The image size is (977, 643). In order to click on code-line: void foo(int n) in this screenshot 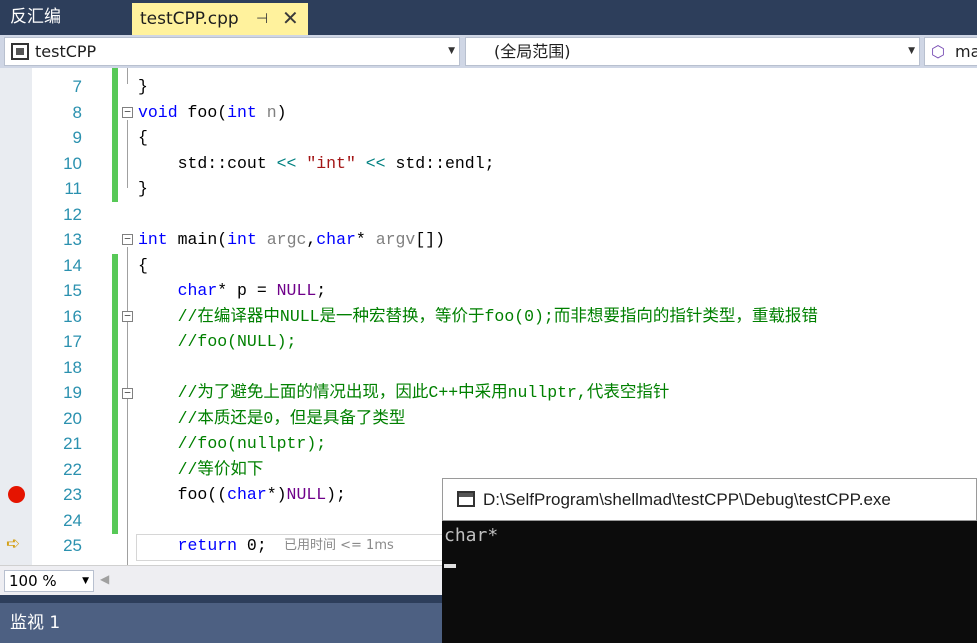, I will do `click(212, 112)`.